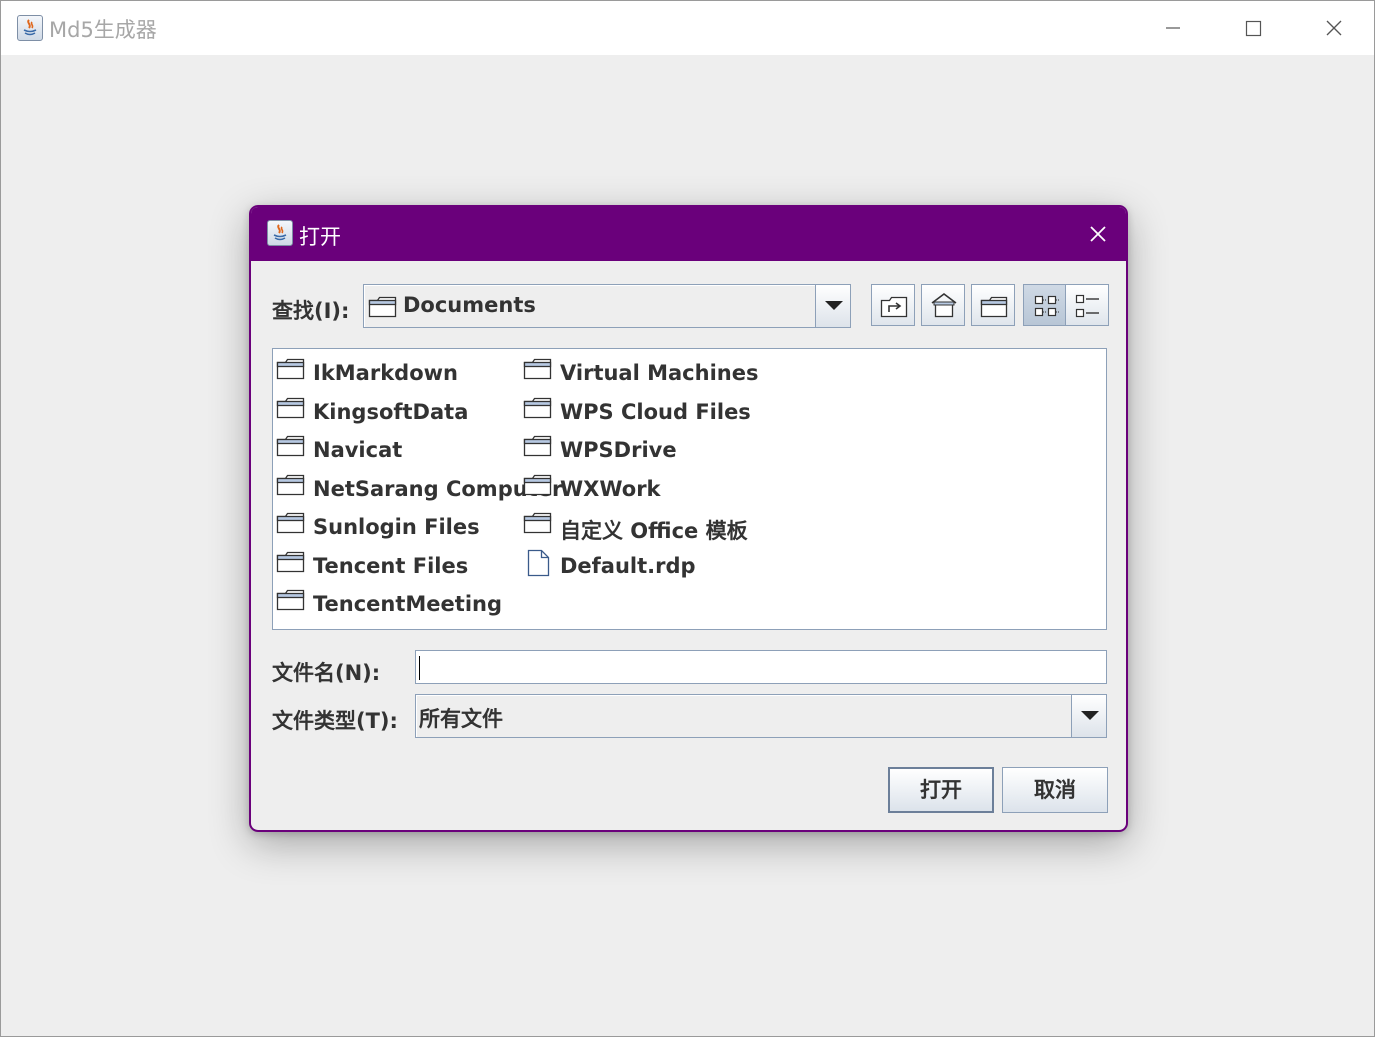  I want to click on file-type-value: 所有文件, so click(461, 719).